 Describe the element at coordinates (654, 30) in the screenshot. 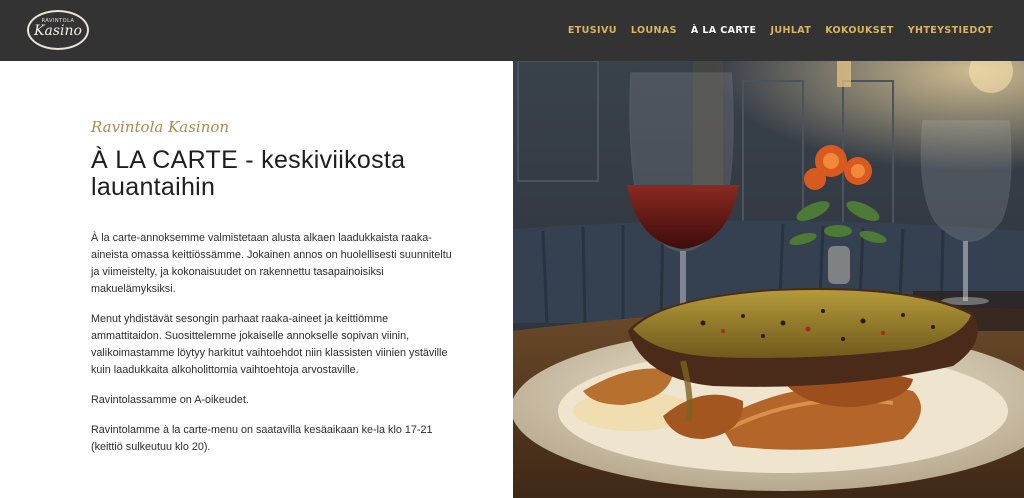

I see `nav-lounas: LOUNAS` at that location.